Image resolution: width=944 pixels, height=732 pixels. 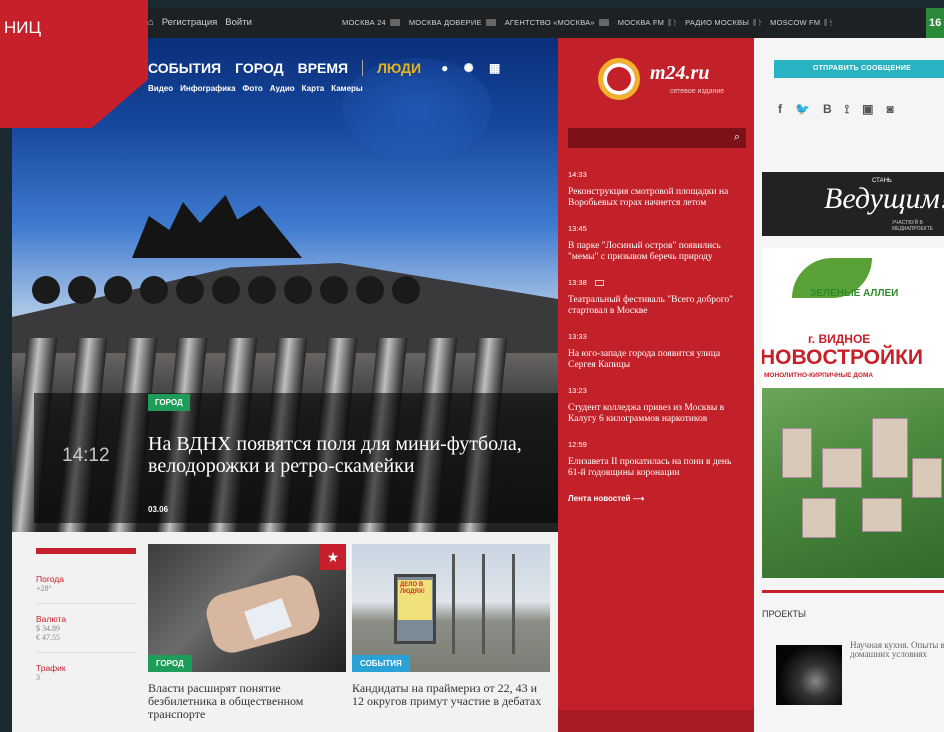 I want to click on card-image: ★ ГОРОД, so click(x=247, y=608).